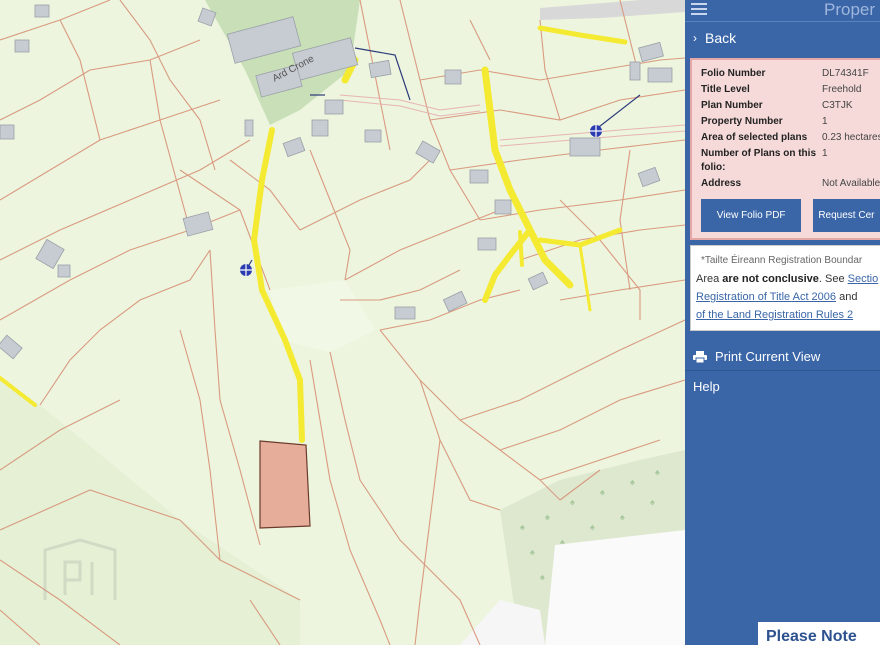  Describe the element at coordinates (751, 215) in the screenshot. I see `view-folio-pdf-button: View Folio PDF` at that location.